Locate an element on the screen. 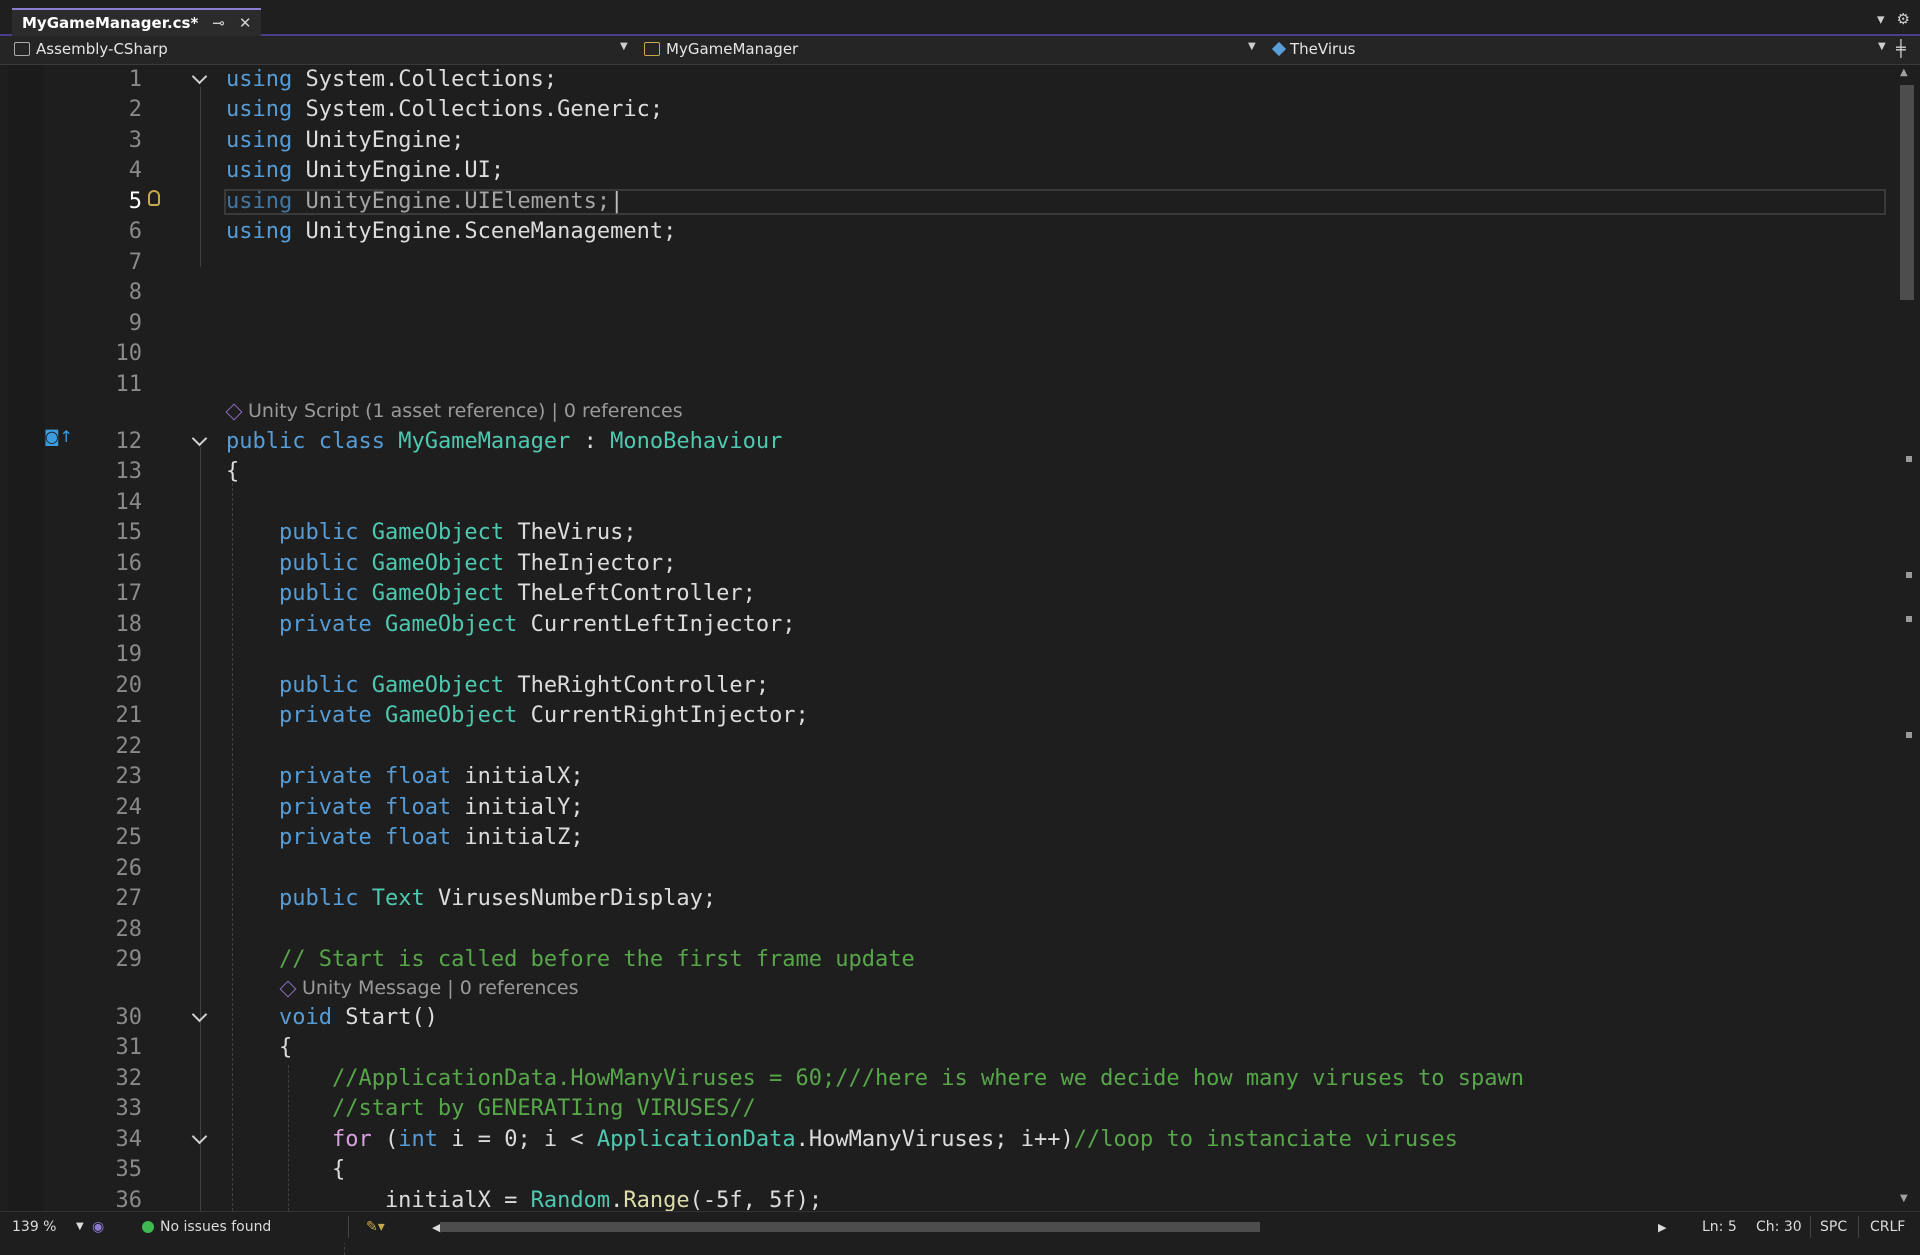  line-number: 4 is located at coordinates (135, 170).